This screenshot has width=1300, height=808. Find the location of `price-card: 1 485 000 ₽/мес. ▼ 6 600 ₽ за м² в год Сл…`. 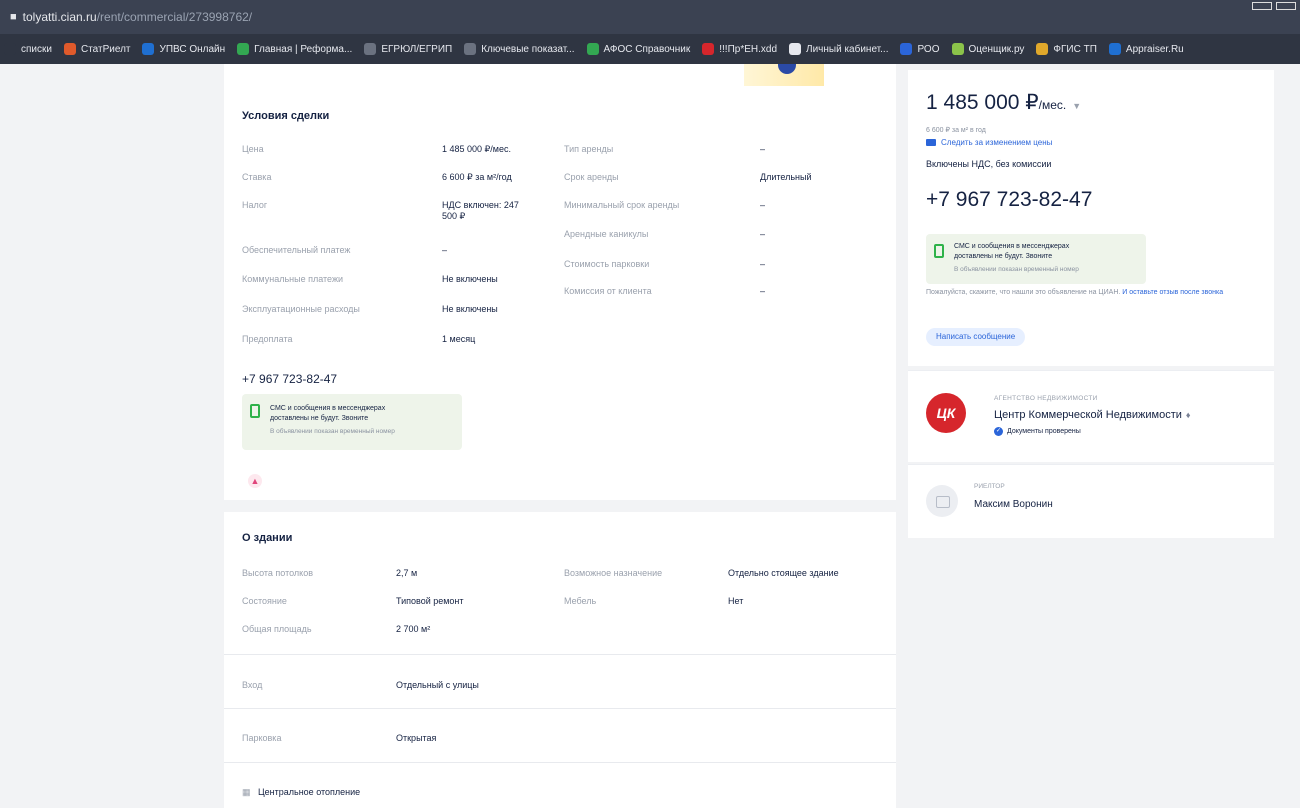

price-card: 1 485 000 ₽/мес. ▼ 6 600 ₽ за м² в год Сл… is located at coordinates (1091, 218).